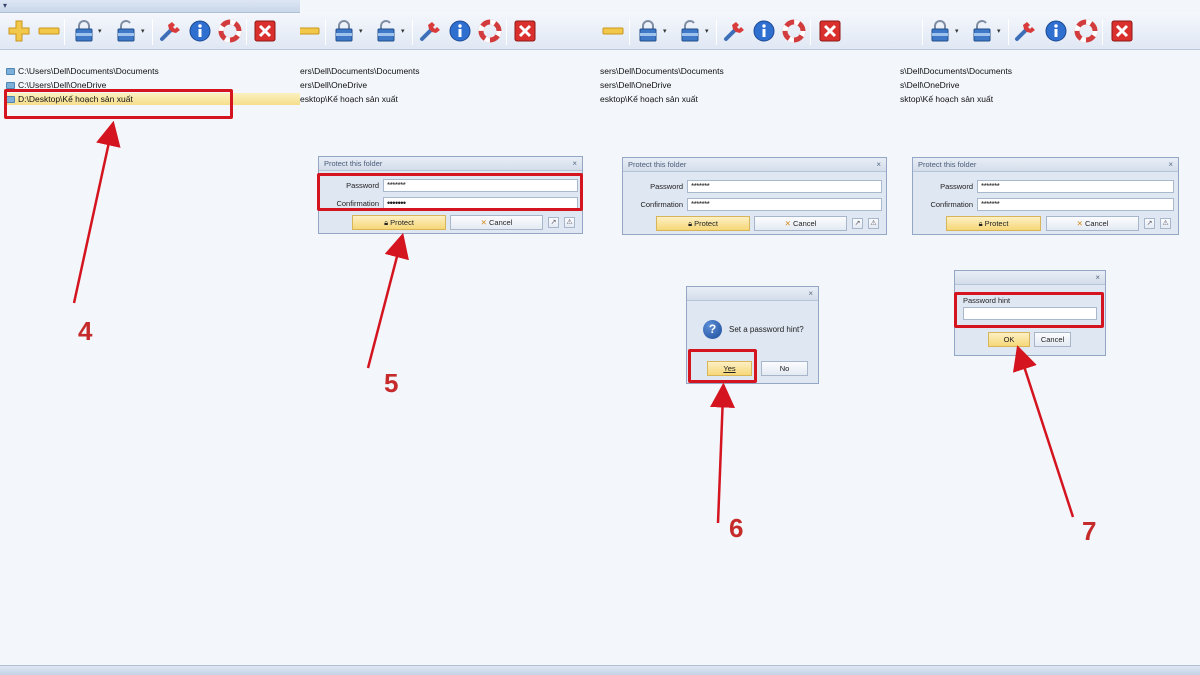 Image resolution: width=1200 pixels, height=675 pixels. What do you see at coordinates (360, 71) in the screenshot?
I see `folder-item-documents: ers\Dell\Documents\Documents` at bounding box center [360, 71].